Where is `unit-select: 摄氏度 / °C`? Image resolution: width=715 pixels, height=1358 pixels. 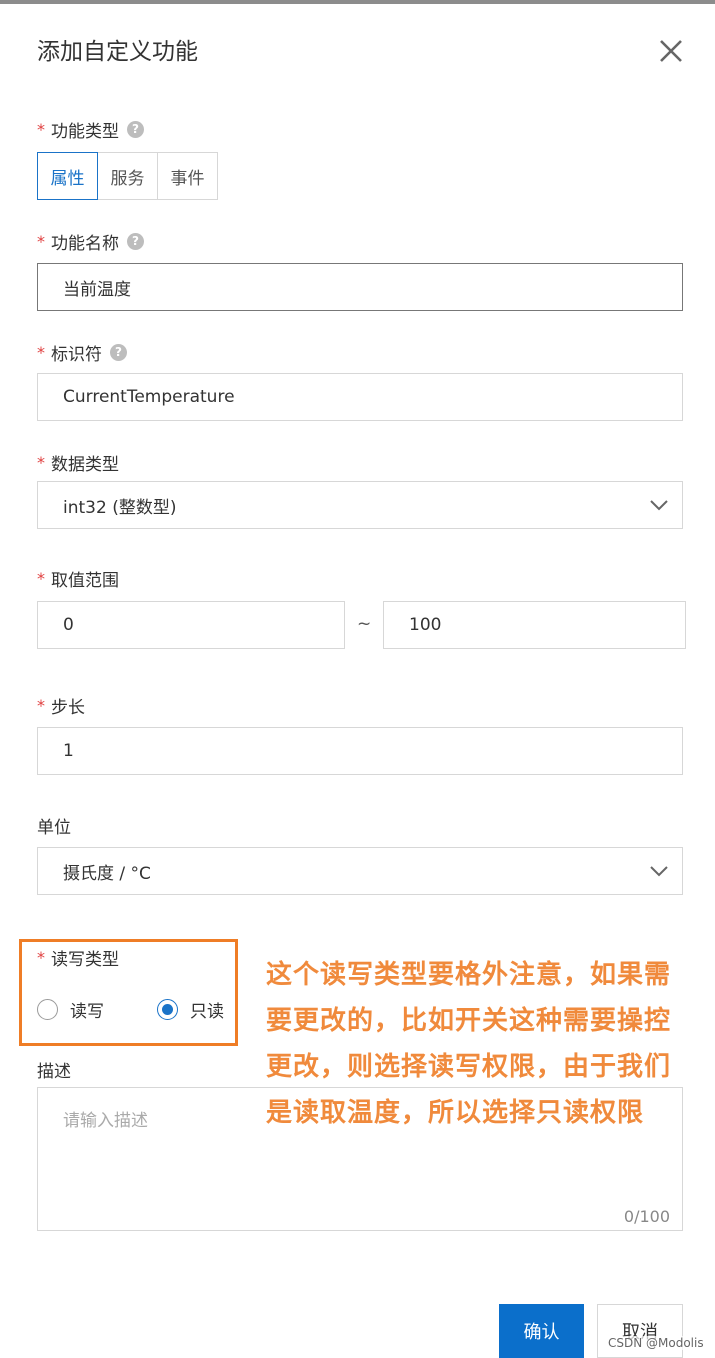 unit-select: 摄氏度 / °C is located at coordinates (360, 871).